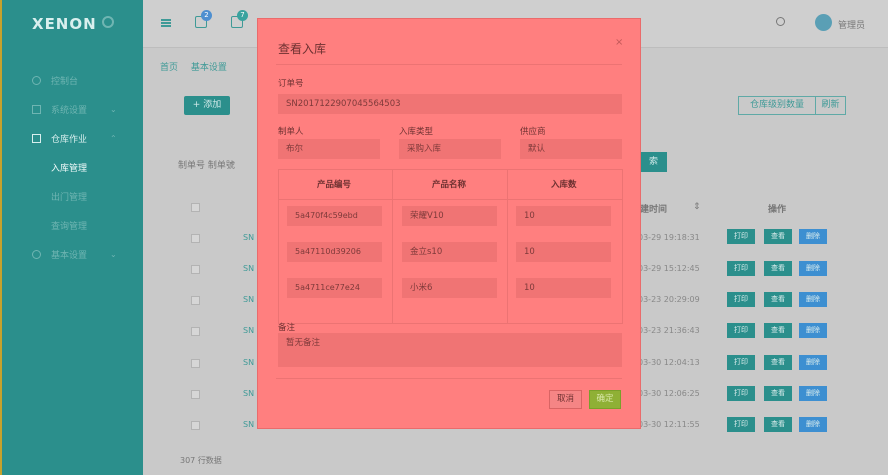 The height and width of the screenshot is (475, 888). Describe the element at coordinates (207, 105) in the screenshot. I see `add-button: + 添加` at that location.